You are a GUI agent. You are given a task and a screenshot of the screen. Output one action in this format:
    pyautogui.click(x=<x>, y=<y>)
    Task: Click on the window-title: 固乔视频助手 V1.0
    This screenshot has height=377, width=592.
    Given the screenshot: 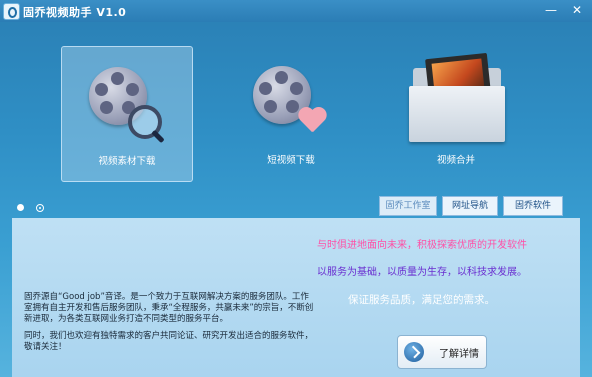 What is the action you would take?
    pyautogui.click(x=75, y=12)
    